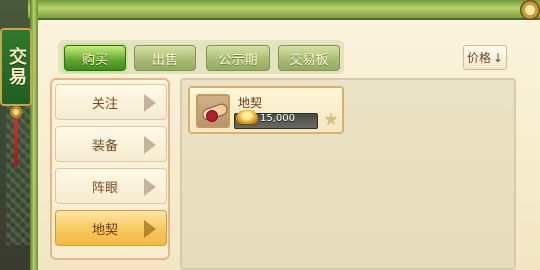 This screenshot has height=270, width=540. I want to click on tab-buy: 购买, so click(95, 58).